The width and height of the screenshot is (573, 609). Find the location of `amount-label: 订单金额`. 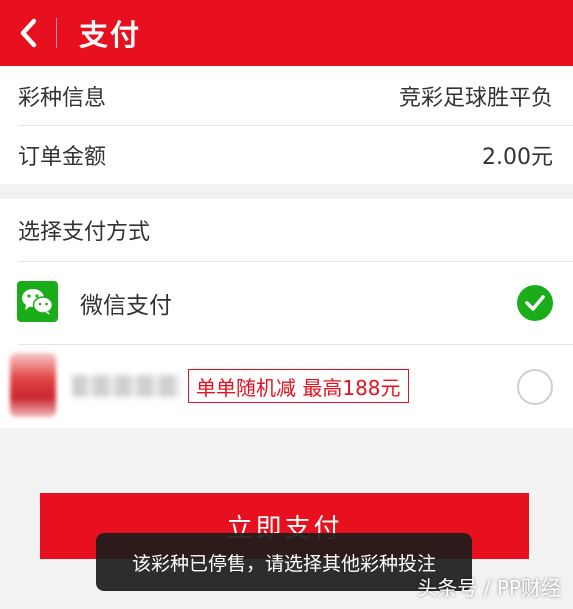

amount-label: 订单金额 is located at coordinates (62, 157).